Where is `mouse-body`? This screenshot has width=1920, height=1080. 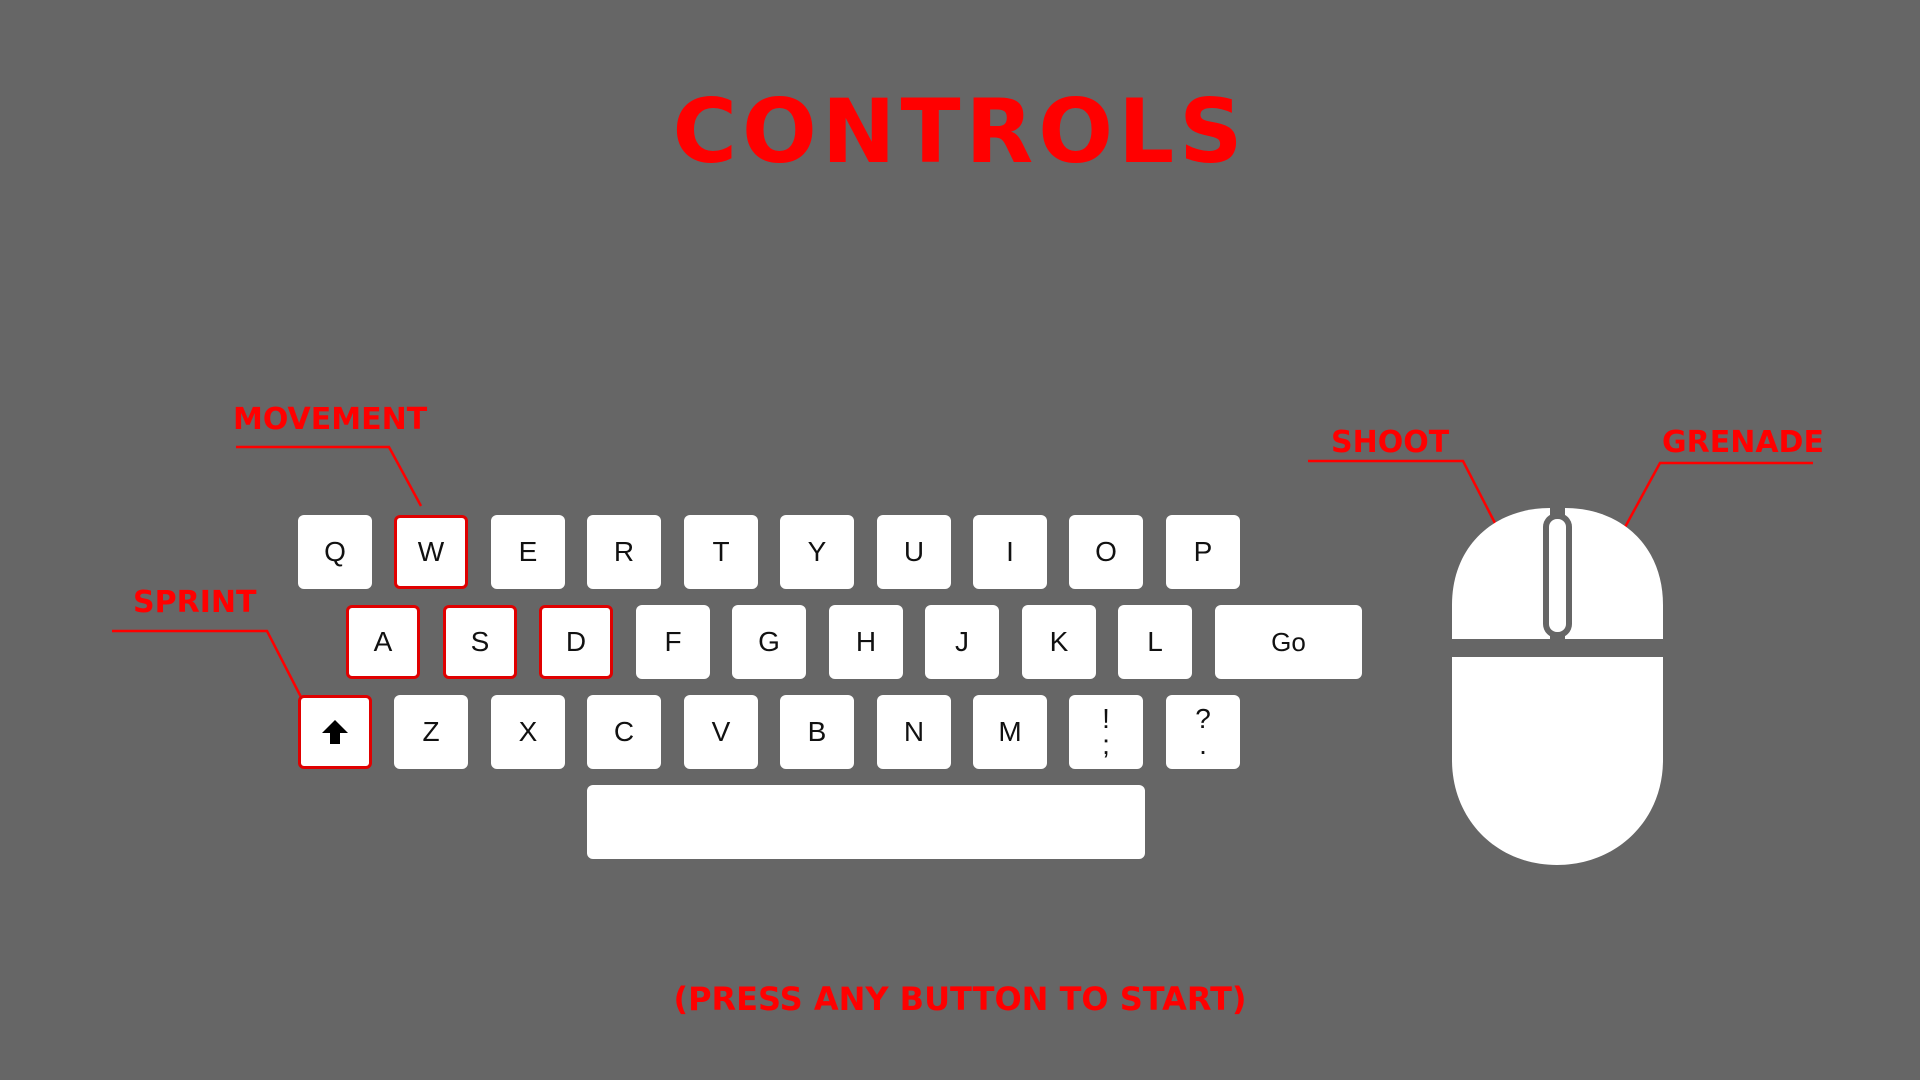
mouse-body is located at coordinates (1557, 761).